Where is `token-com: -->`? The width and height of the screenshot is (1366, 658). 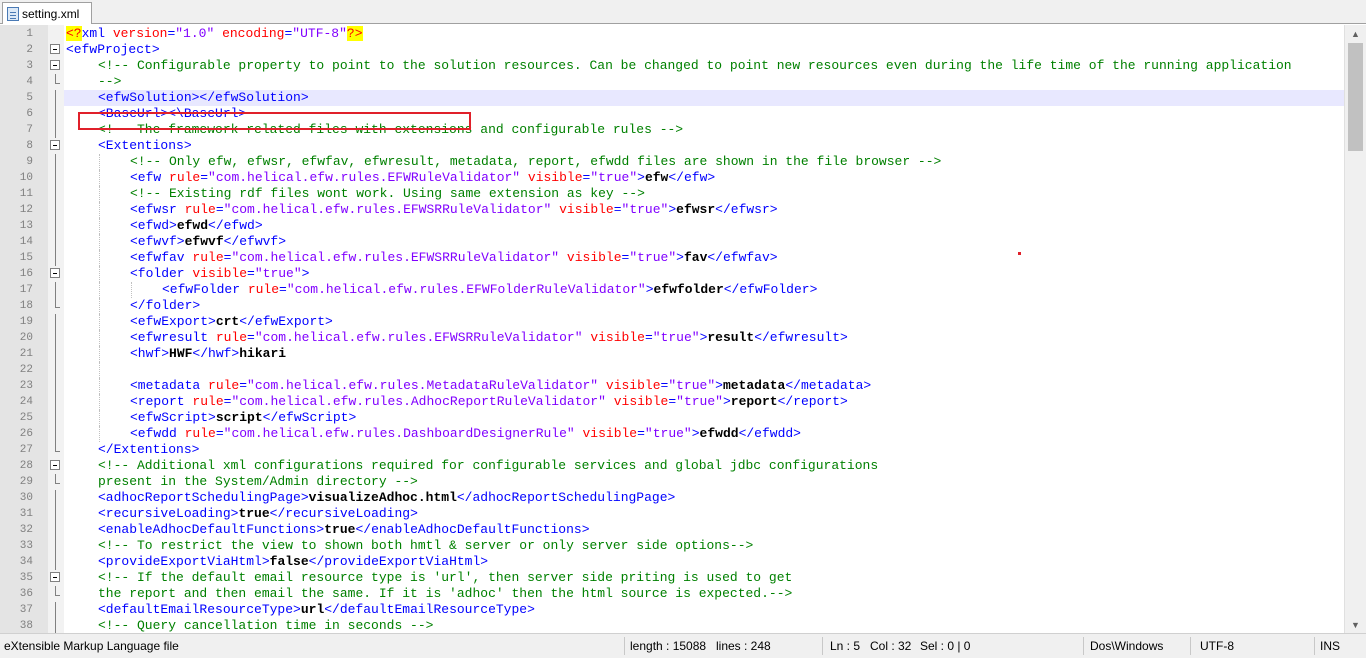
token-com: --> is located at coordinates (110, 81).